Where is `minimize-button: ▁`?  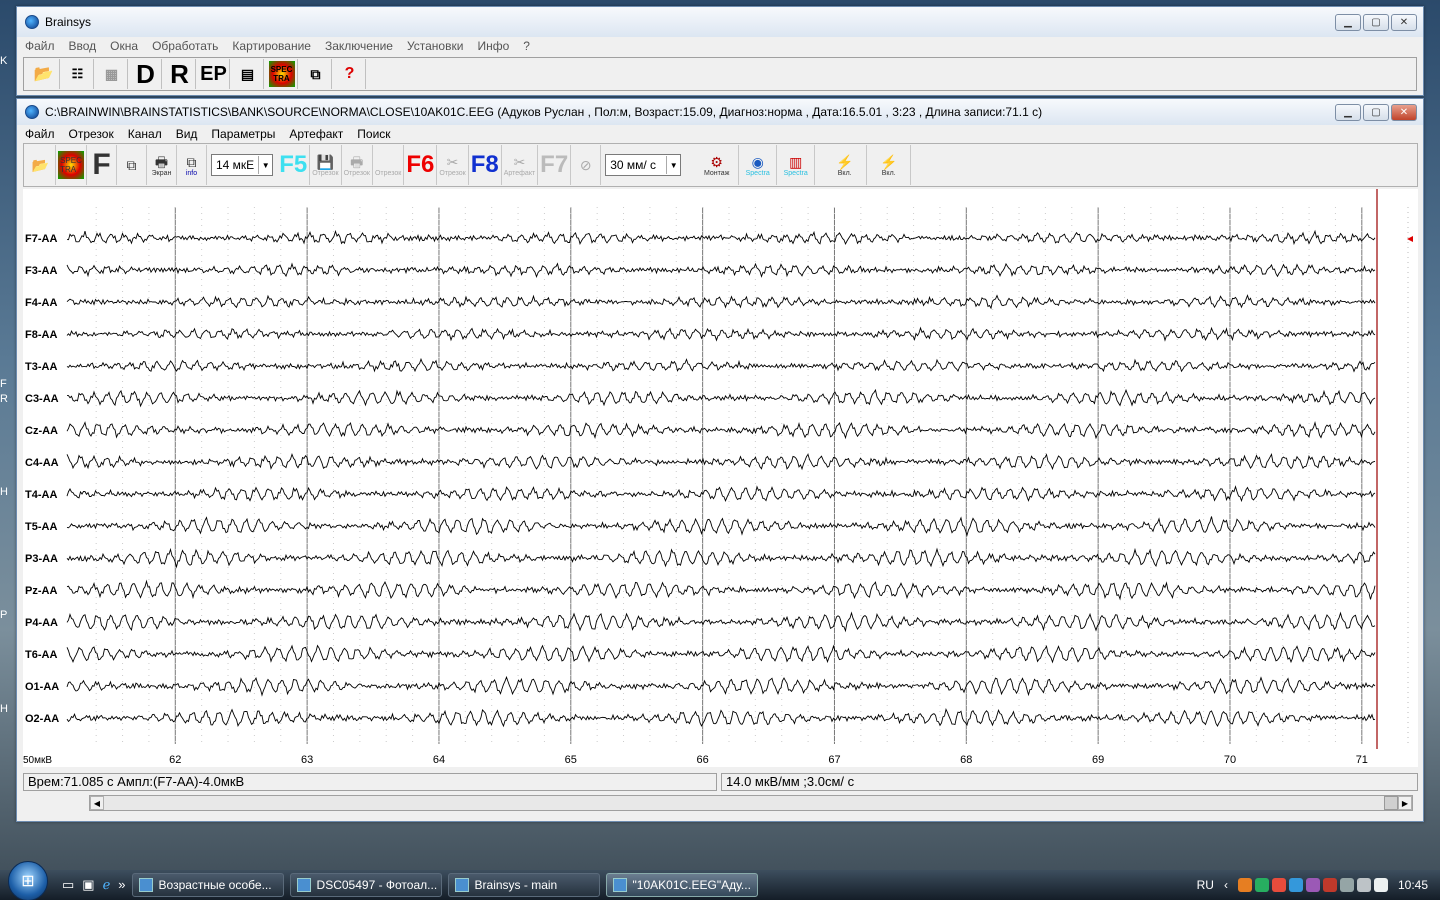
minimize-button: ▁ is located at coordinates (1348, 22).